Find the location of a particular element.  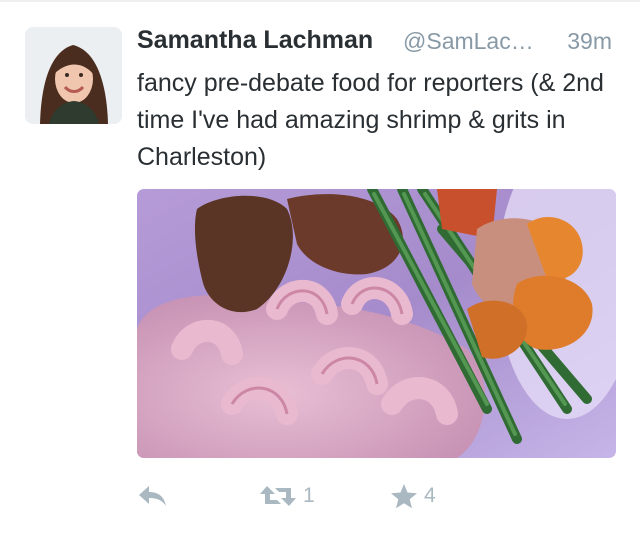

avatar is located at coordinates (73, 75).